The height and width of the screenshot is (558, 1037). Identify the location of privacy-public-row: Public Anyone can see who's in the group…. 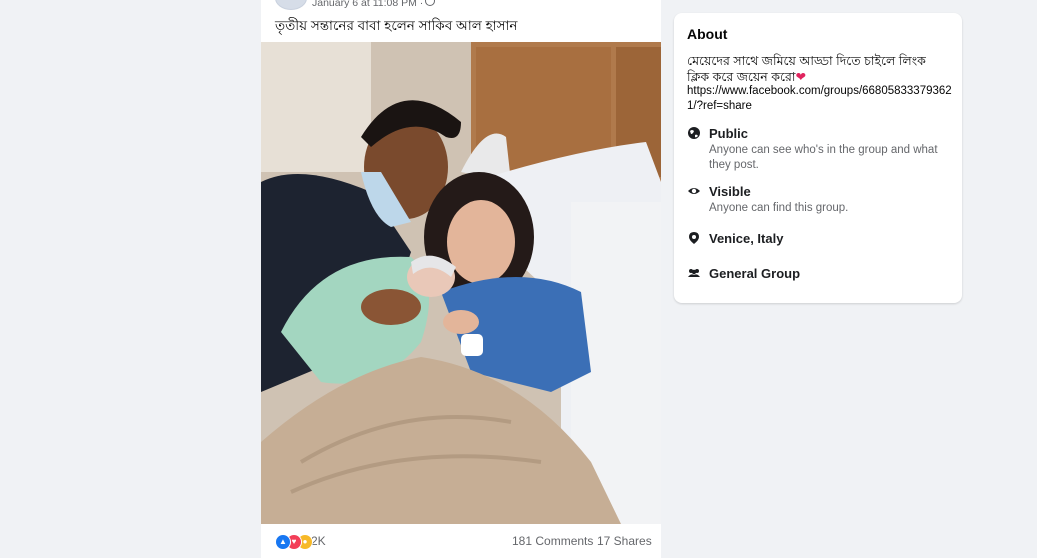
(822, 149).